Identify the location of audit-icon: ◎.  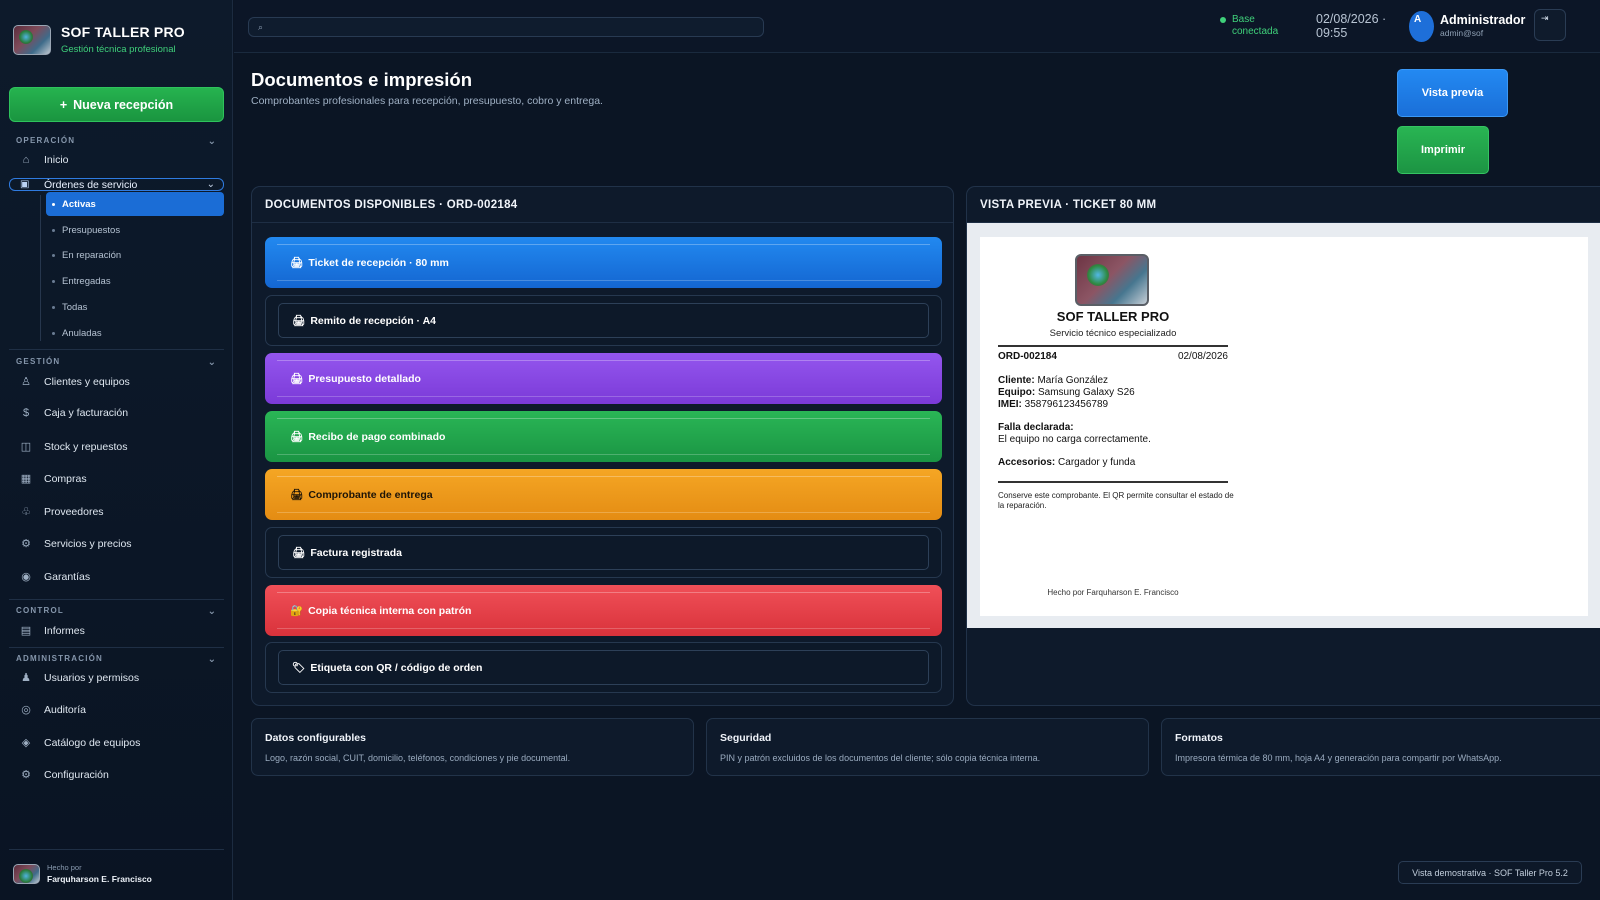
(26, 710).